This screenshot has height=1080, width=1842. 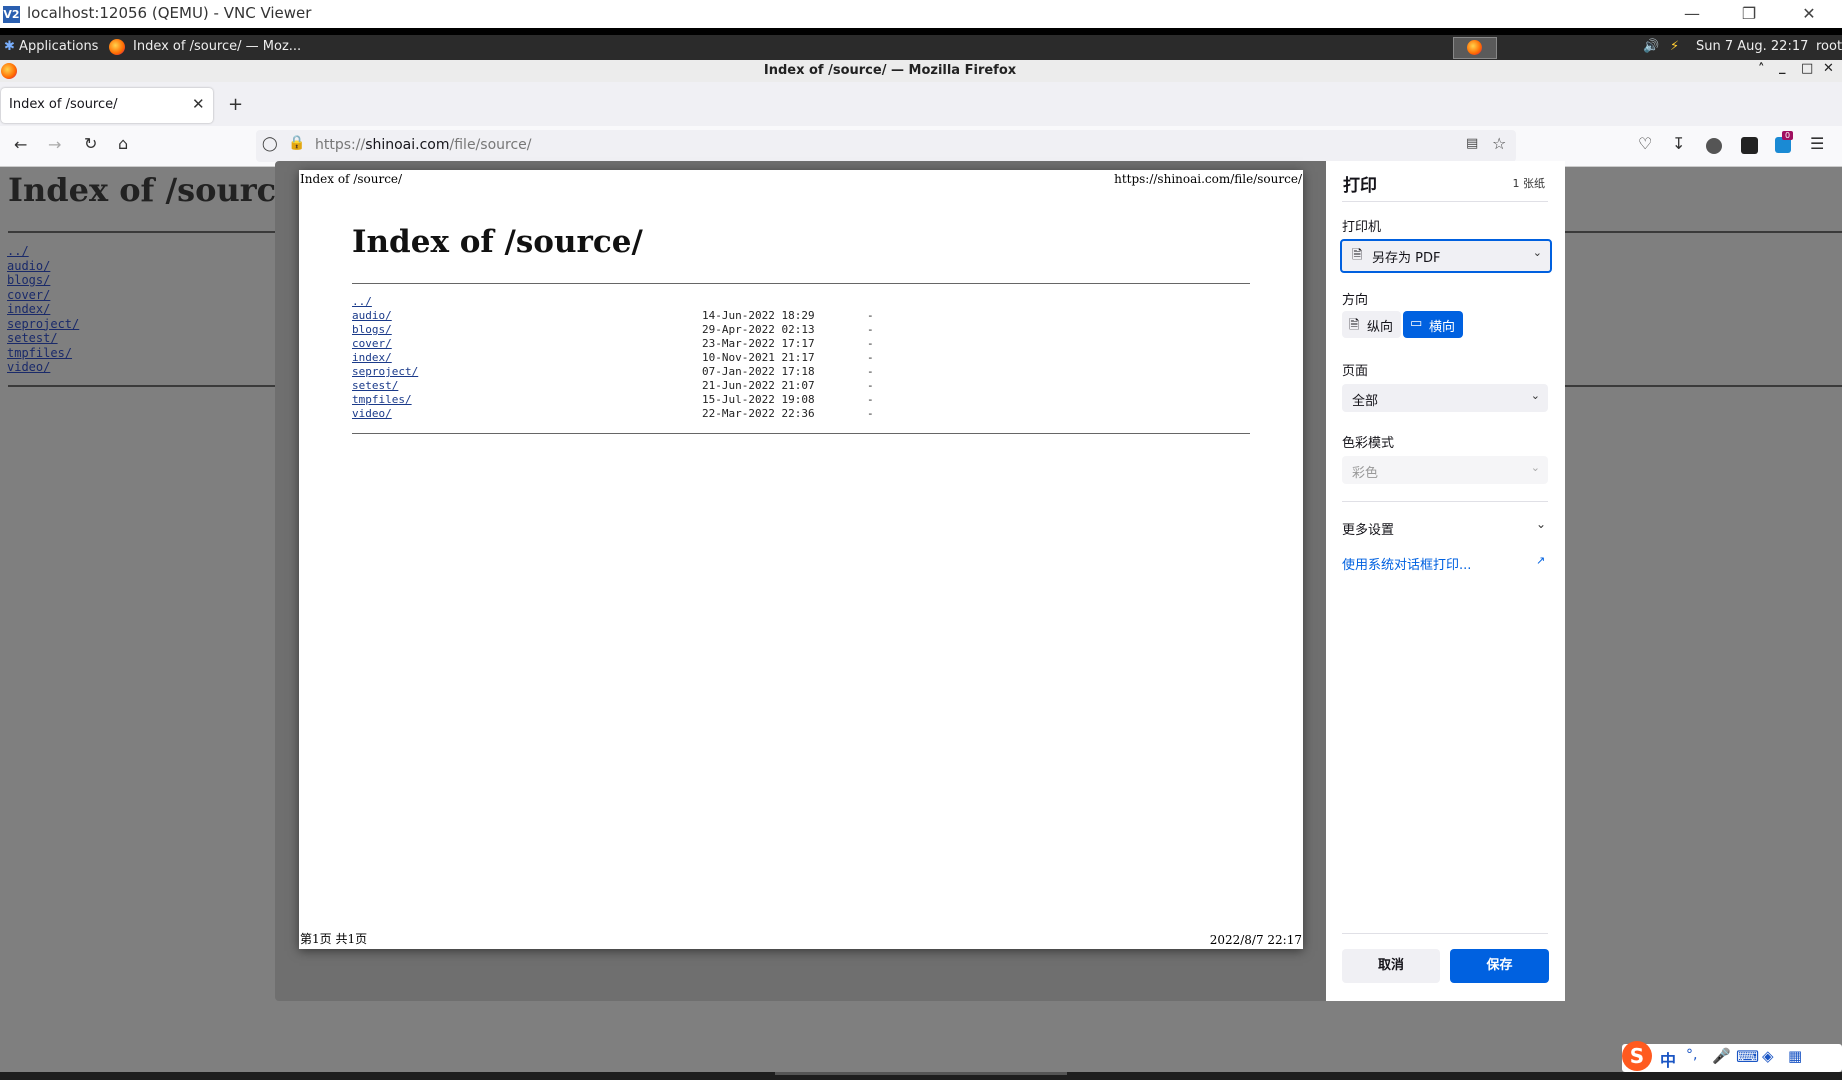 What do you see at coordinates (890, 70) in the screenshot?
I see `firefox-window-title: Index of /source/ — Mozilla Firefox` at bounding box center [890, 70].